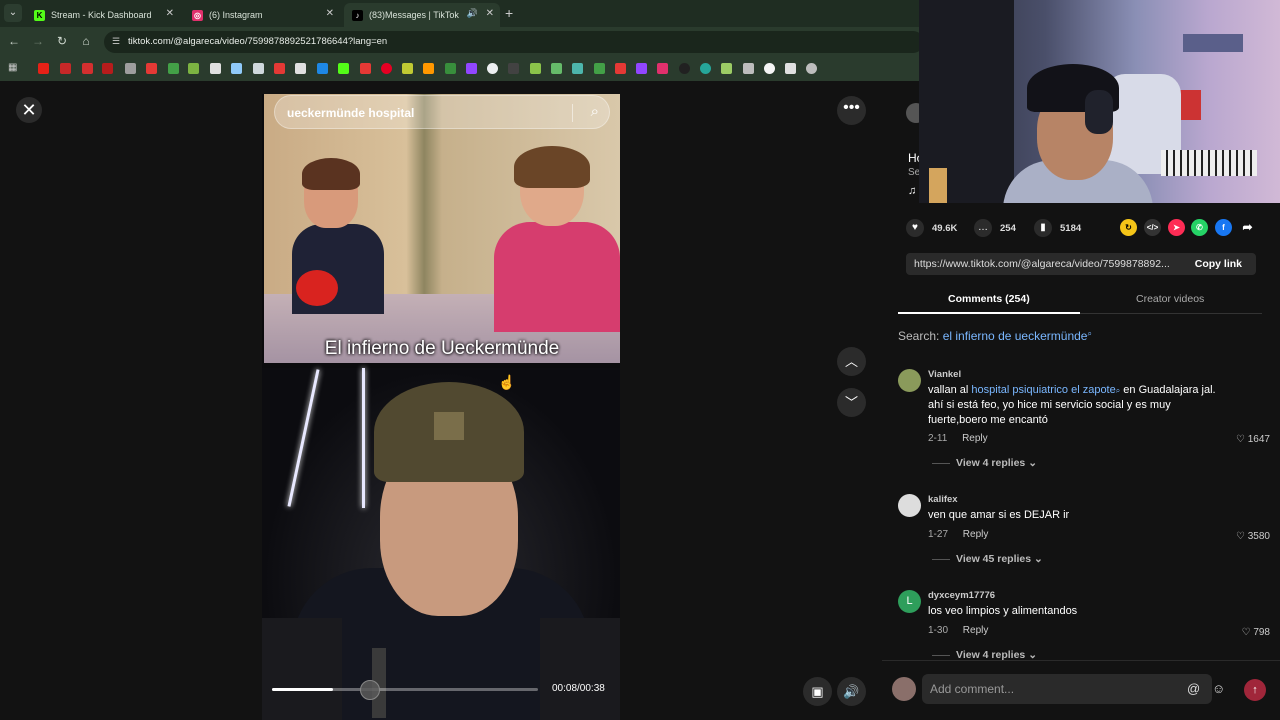  Describe the element at coordinates (1199, 227) in the screenshot. I see `whatsapp-icon: ✆` at that location.